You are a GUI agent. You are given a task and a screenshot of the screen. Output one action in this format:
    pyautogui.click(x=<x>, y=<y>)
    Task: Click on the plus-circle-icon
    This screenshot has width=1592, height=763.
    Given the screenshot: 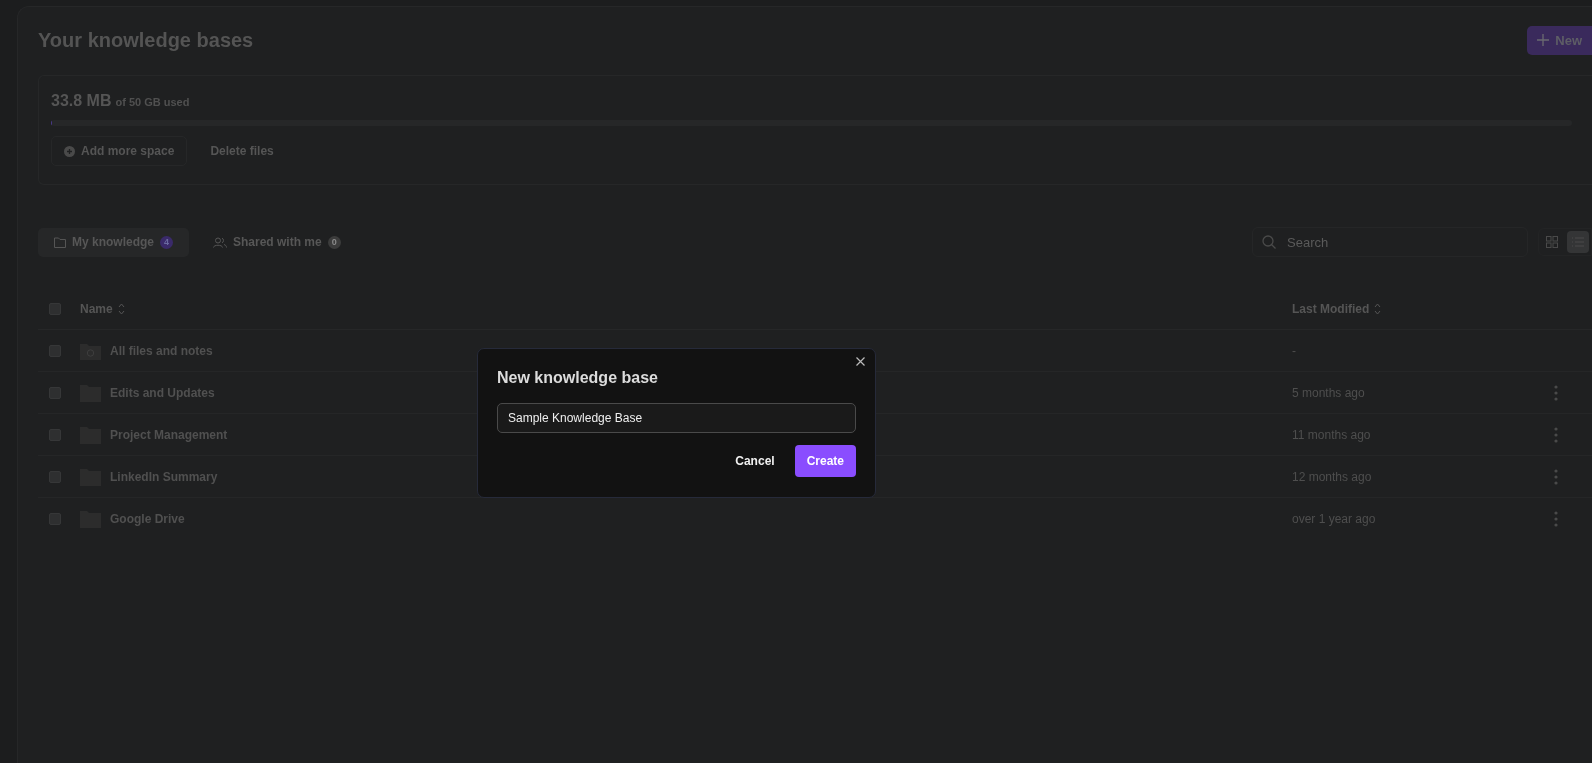 What is the action you would take?
    pyautogui.click(x=69, y=151)
    